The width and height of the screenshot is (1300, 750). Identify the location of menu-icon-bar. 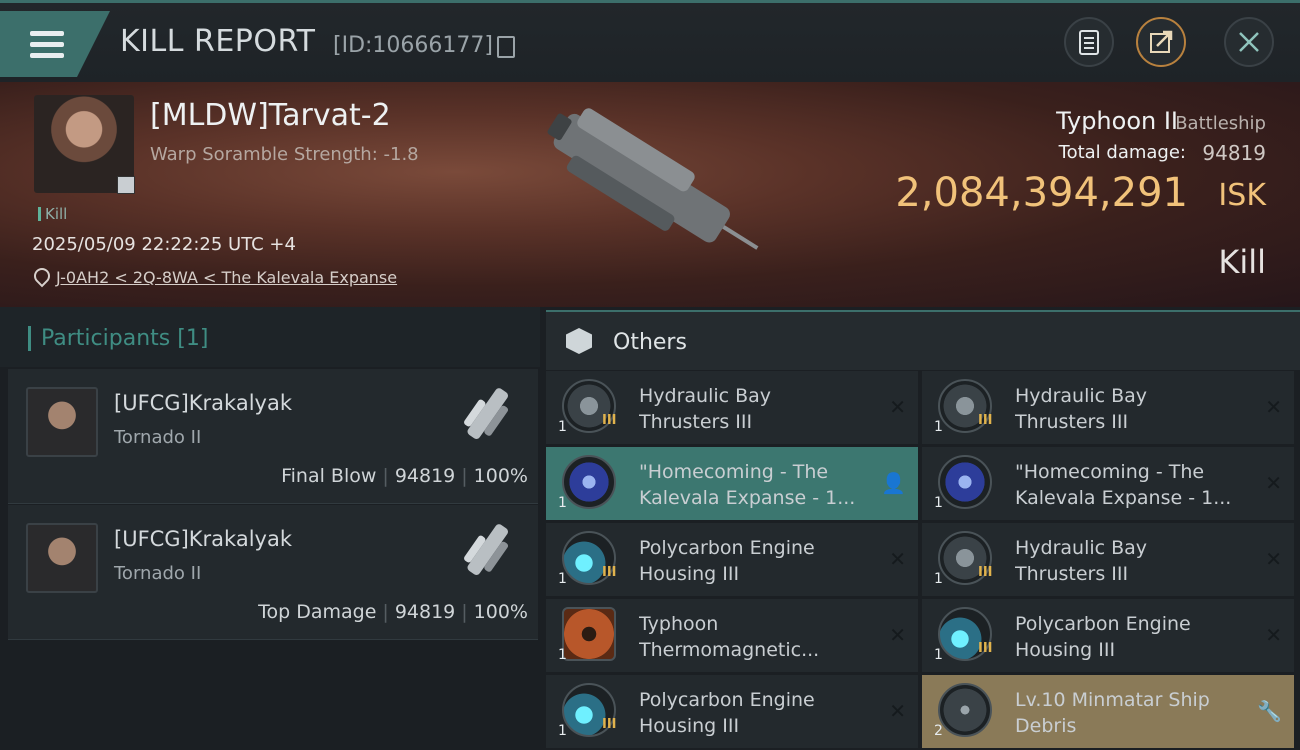
(47, 44).